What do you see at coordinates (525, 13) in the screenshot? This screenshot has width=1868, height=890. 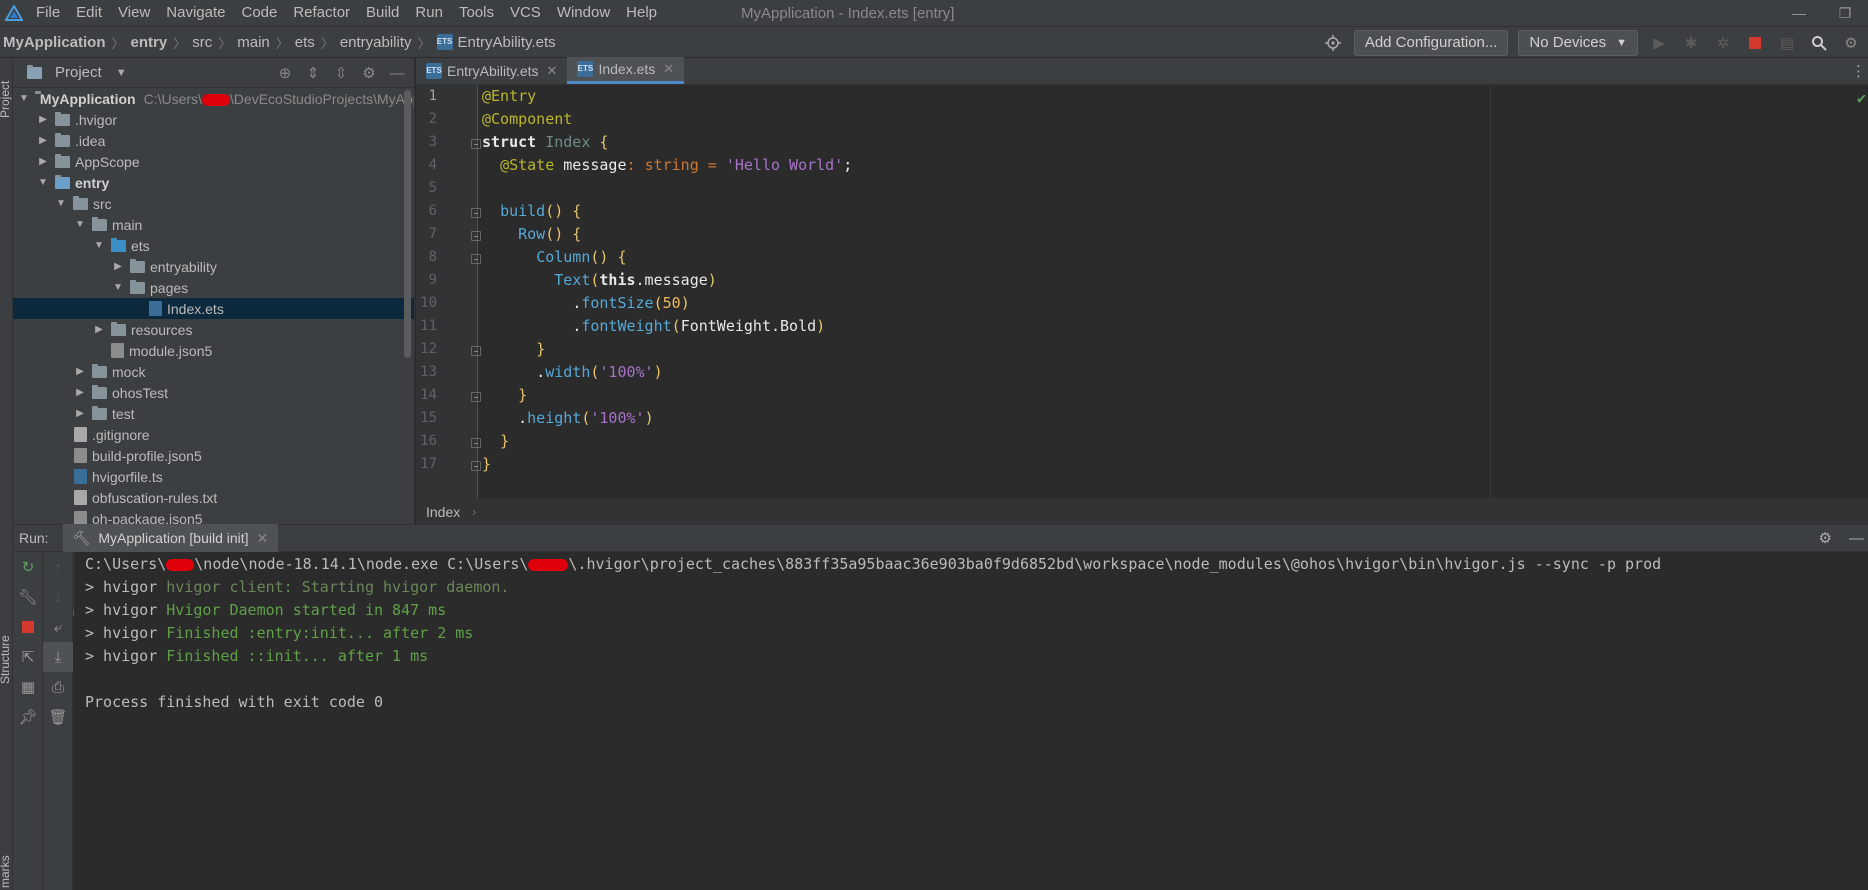 I see `menu-vcs: VCS` at bounding box center [525, 13].